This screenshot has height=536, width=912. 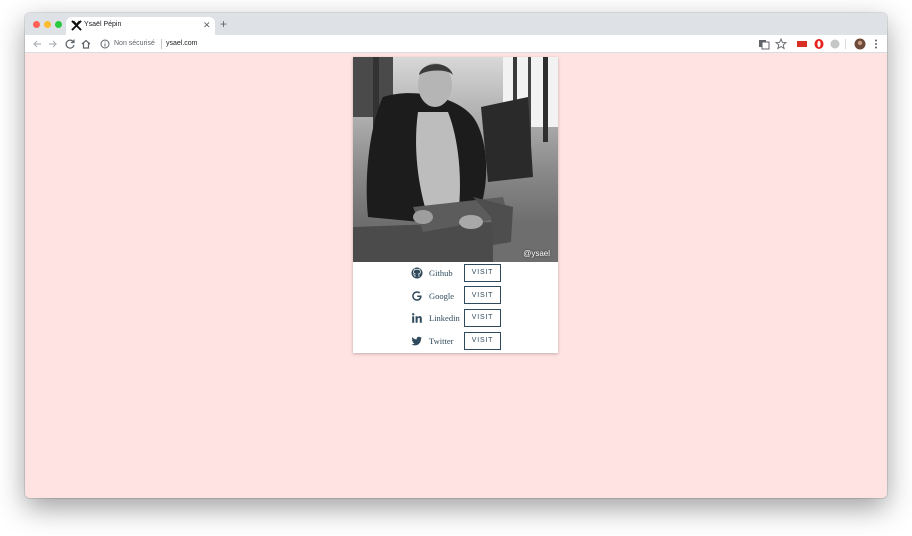 What do you see at coordinates (417, 318) in the screenshot?
I see `linkedin-icon` at bounding box center [417, 318].